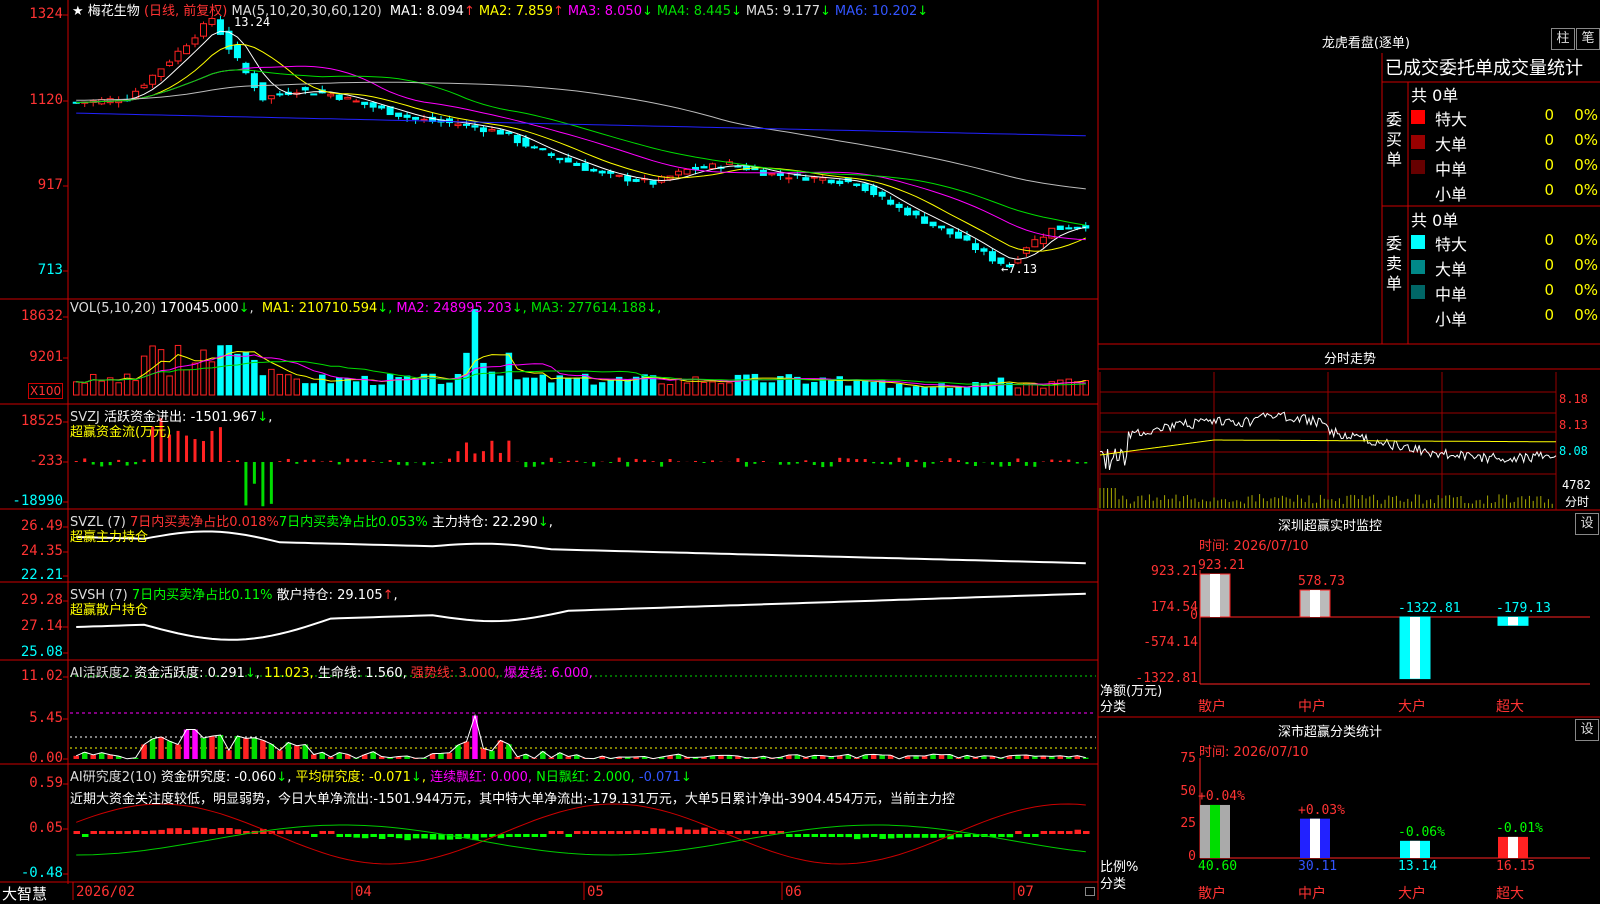  I want to click on date-axis-label: 04, so click(363, 892).